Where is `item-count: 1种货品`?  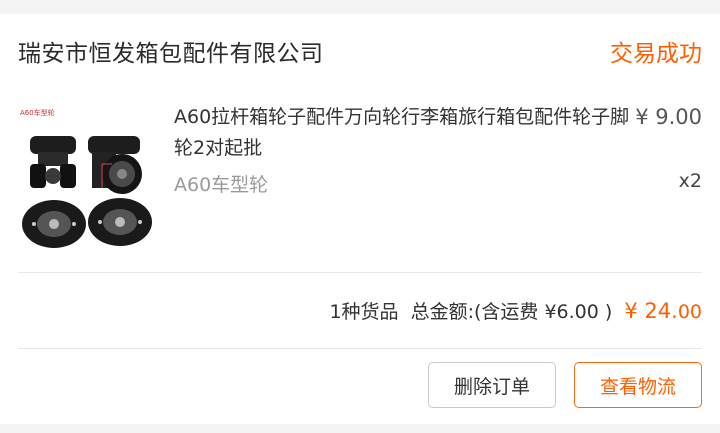 item-count: 1种货品 is located at coordinates (364, 312).